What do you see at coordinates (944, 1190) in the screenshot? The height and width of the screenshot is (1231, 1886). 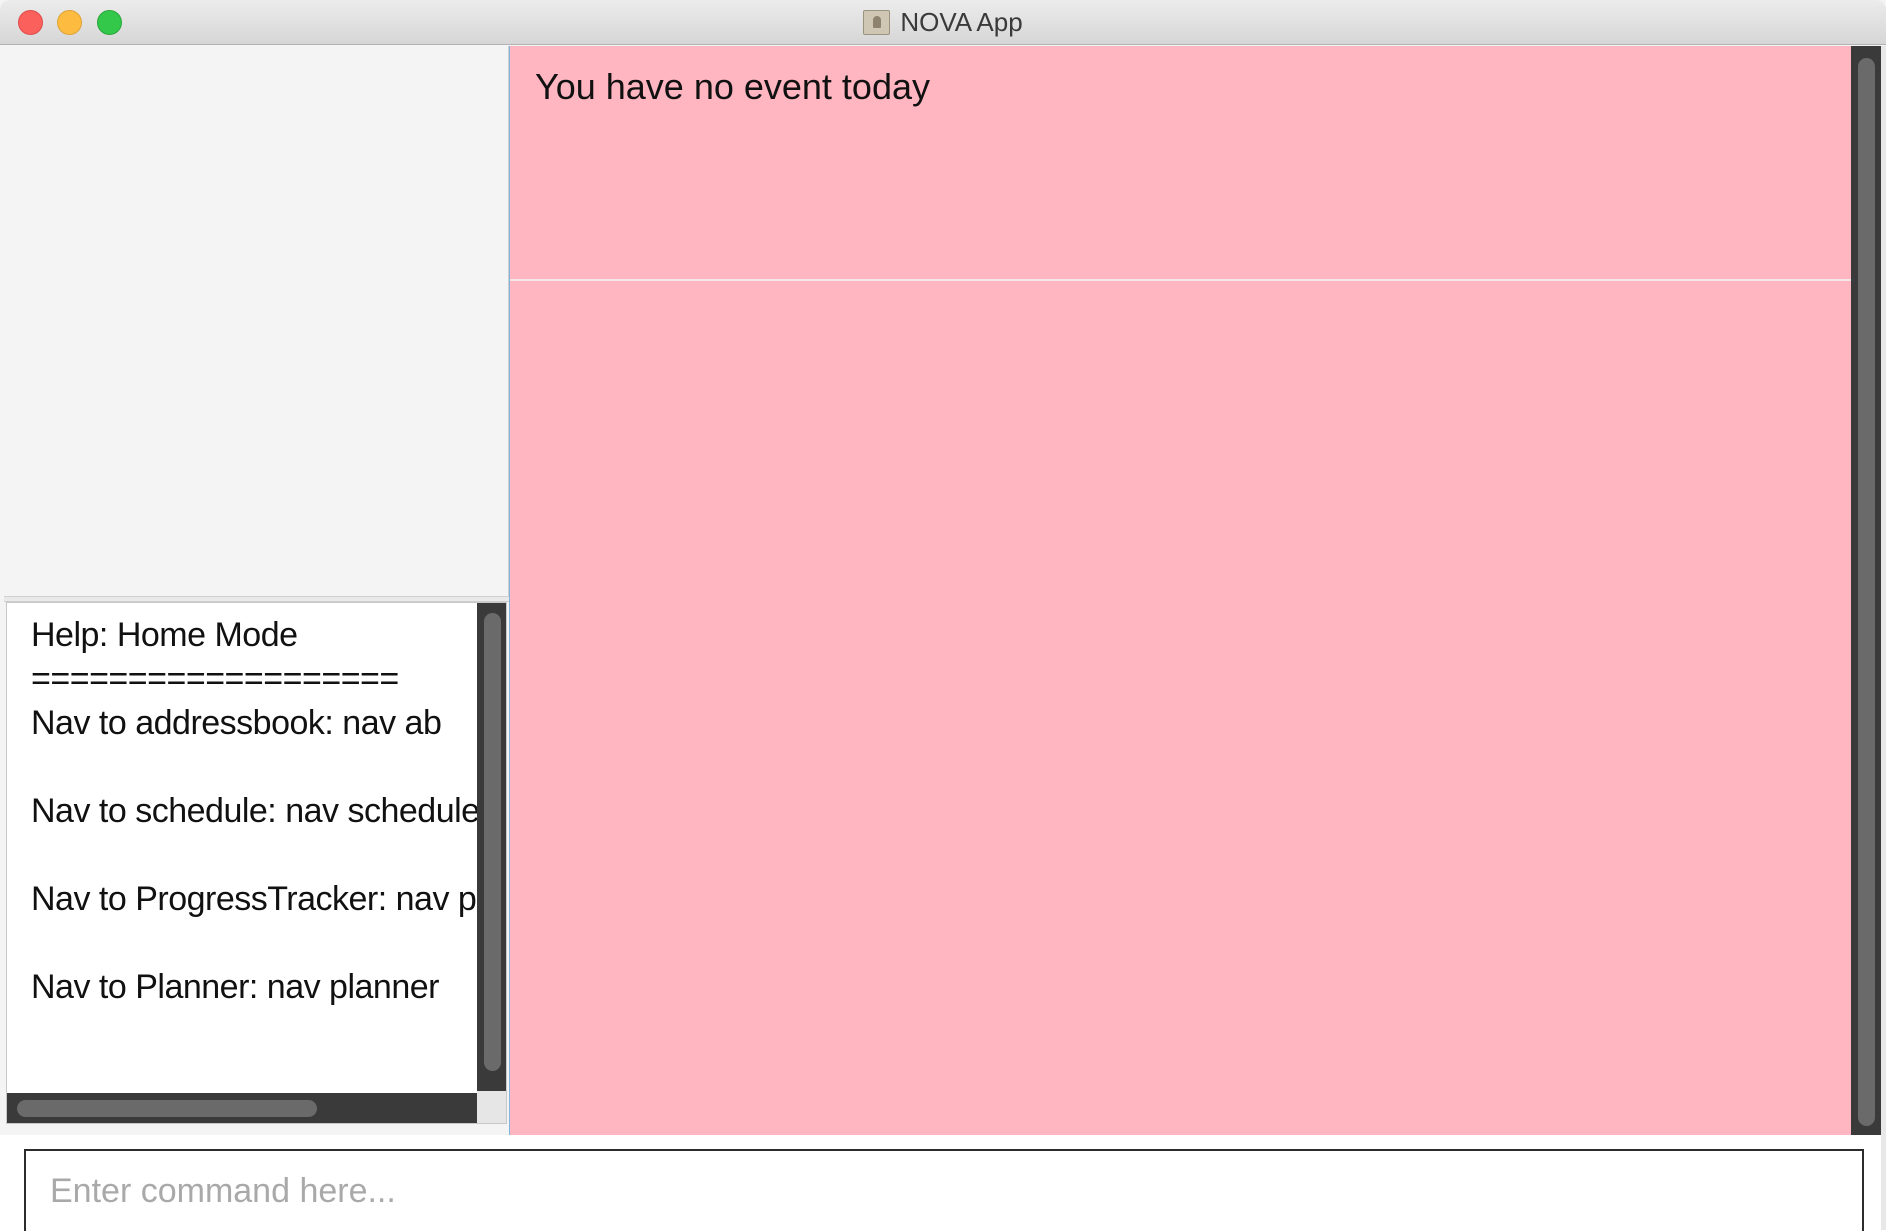 I see `command-input` at bounding box center [944, 1190].